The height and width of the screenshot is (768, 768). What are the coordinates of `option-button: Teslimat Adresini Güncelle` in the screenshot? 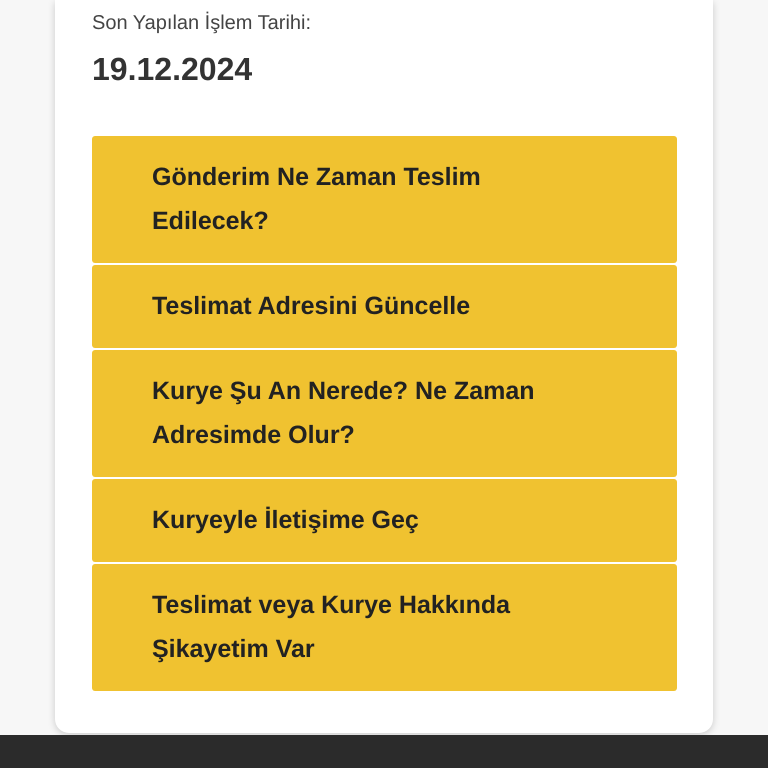 It's located at (384, 306).